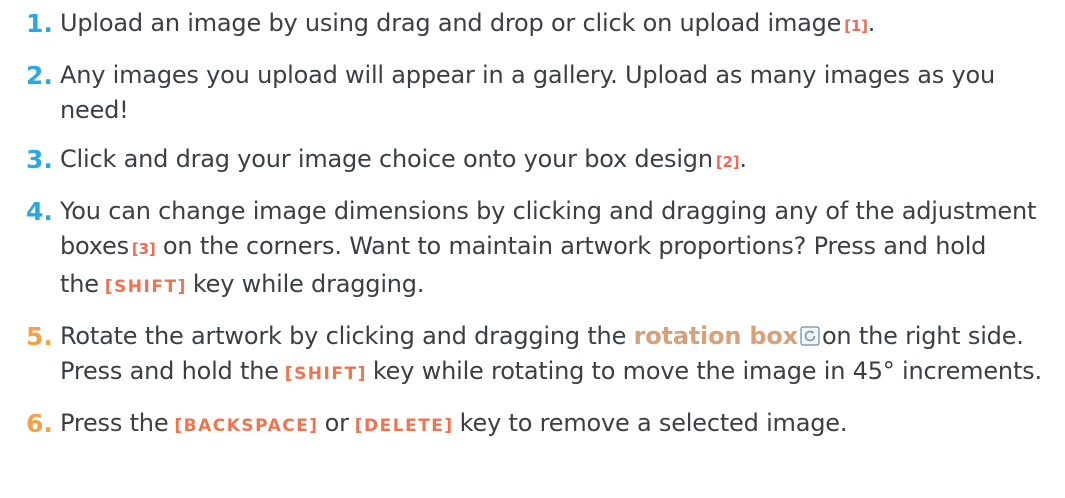 The height and width of the screenshot is (498, 1065). What do you see at coordinates (716, 336) in the screenshot?
I see `rotation-box-label: rotation box` at bounding box center [716, 336].